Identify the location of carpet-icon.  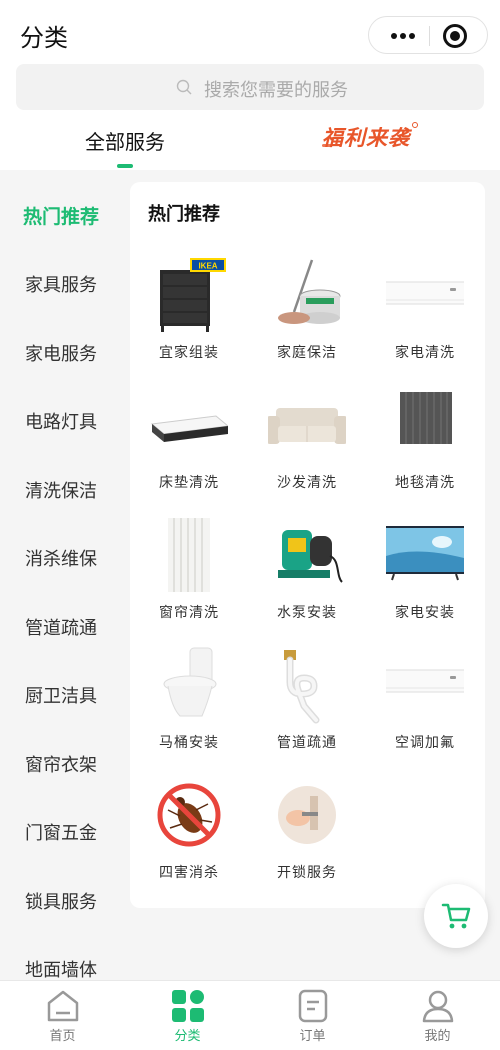
(426, 418).